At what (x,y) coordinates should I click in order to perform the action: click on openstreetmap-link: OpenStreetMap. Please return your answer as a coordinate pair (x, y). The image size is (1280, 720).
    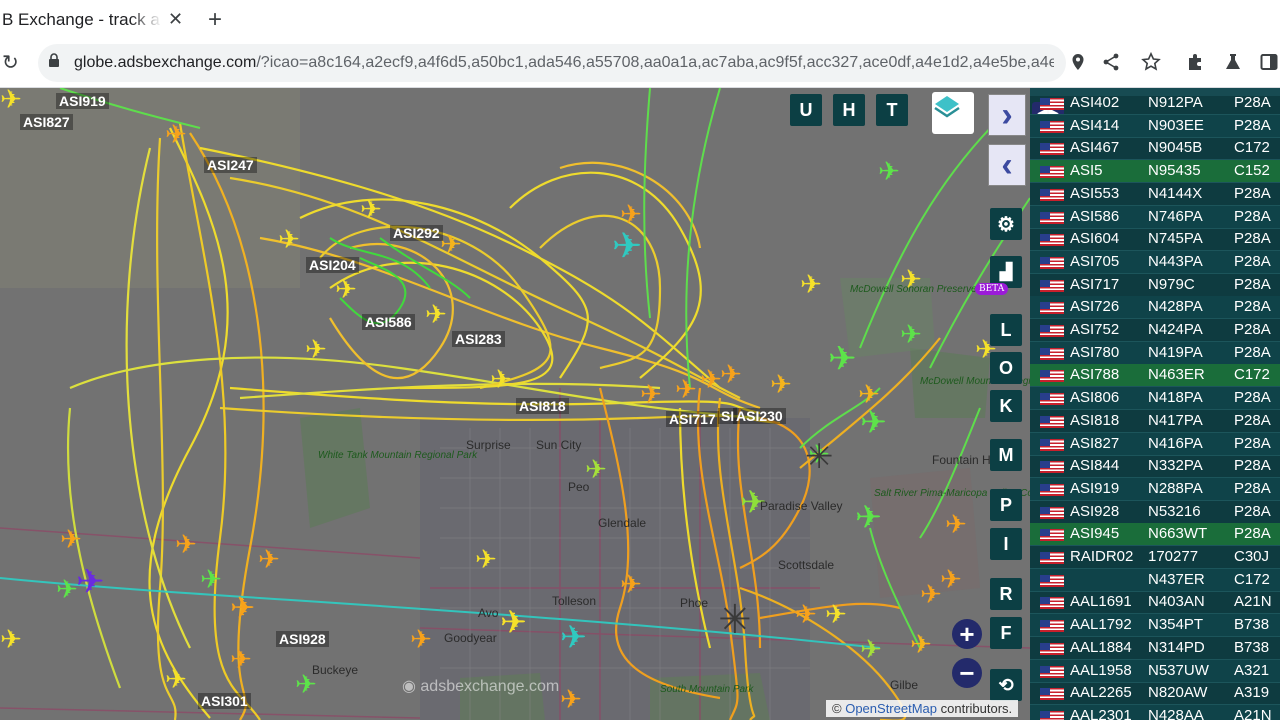
    Looking at the image, I should click on (891, 708).